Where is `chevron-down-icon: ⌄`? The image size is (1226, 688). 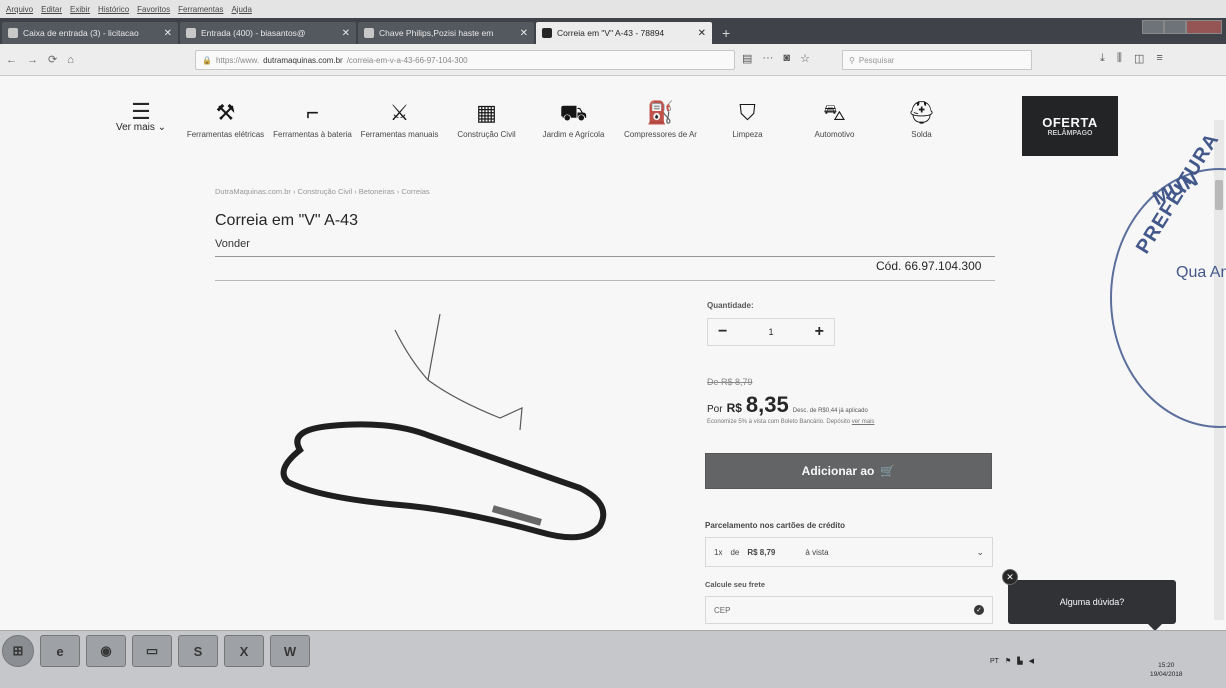
chevron-down-icon: ⌄ is located at coordinates (980, 551).